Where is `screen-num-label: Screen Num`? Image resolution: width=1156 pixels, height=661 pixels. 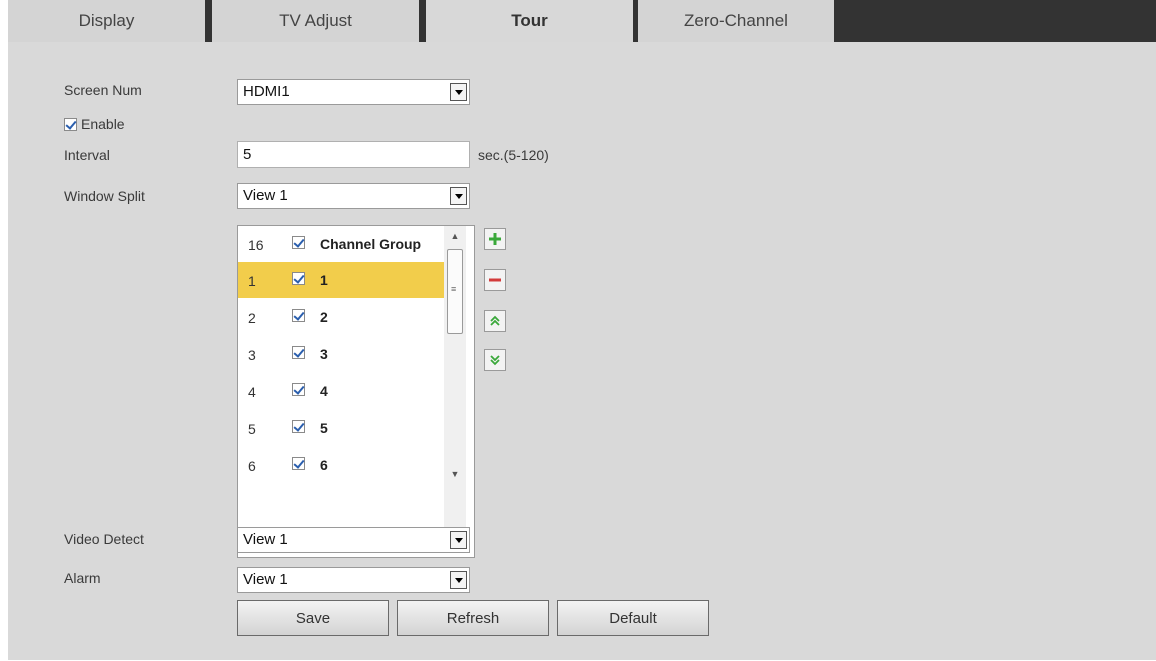 screen-num-label: Screen Num is located at coordinates (103, 90).